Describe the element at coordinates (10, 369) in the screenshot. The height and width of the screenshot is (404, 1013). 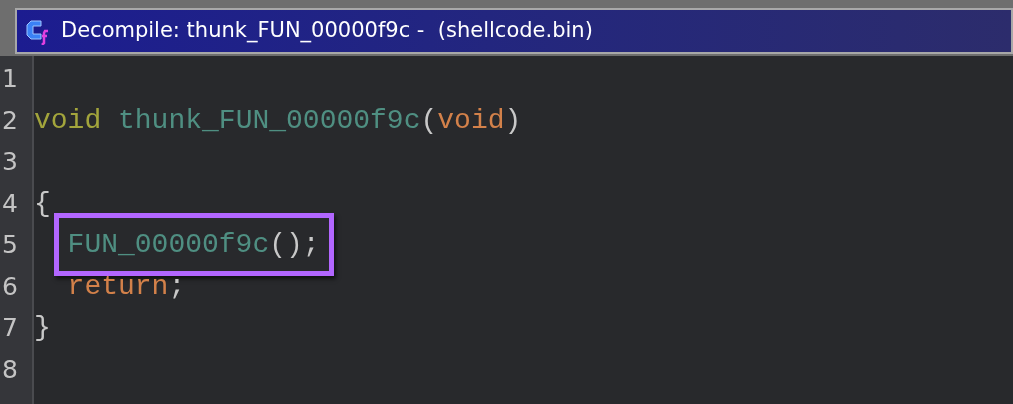
I see `line-number: 8` at that location.